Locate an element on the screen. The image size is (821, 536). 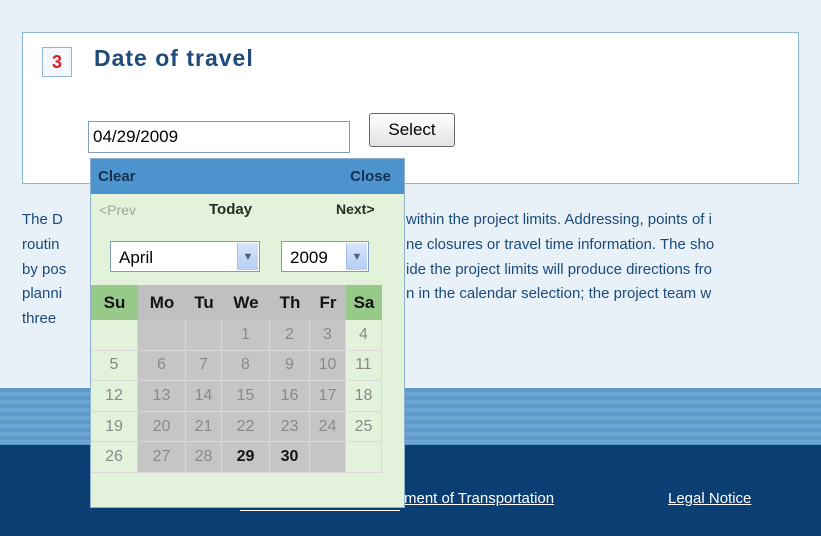
calendar-day: 5 is located at coordinates (114, 366).